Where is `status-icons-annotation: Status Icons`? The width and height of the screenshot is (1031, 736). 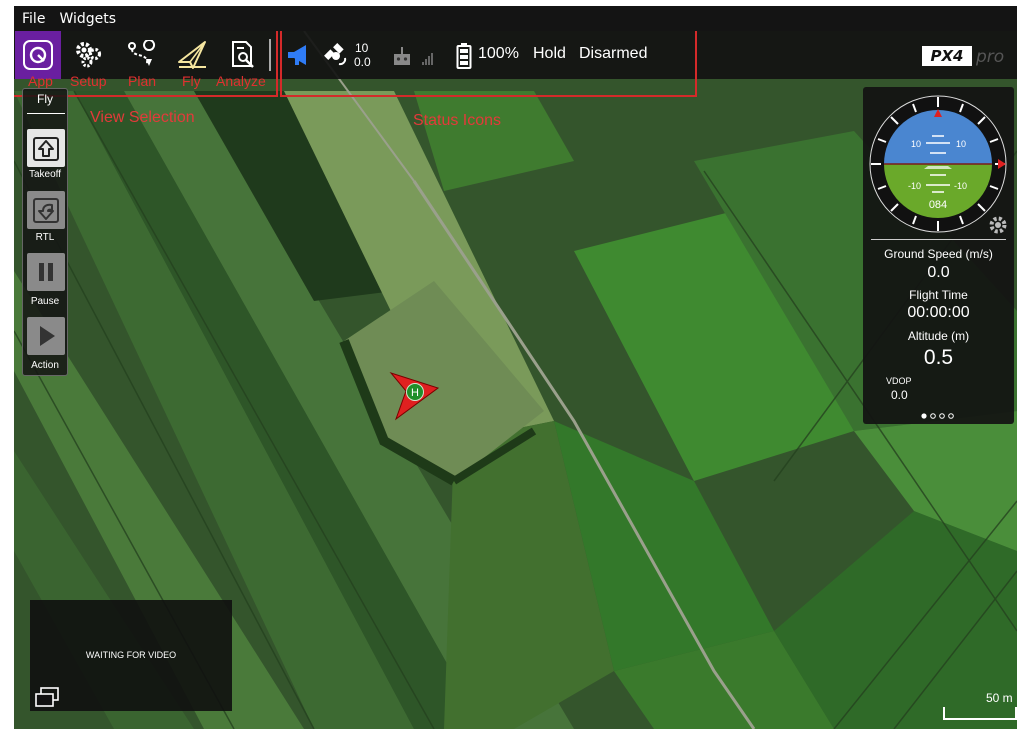
status-icons-annotation: Status Icons is located at coordinates (457, 120).